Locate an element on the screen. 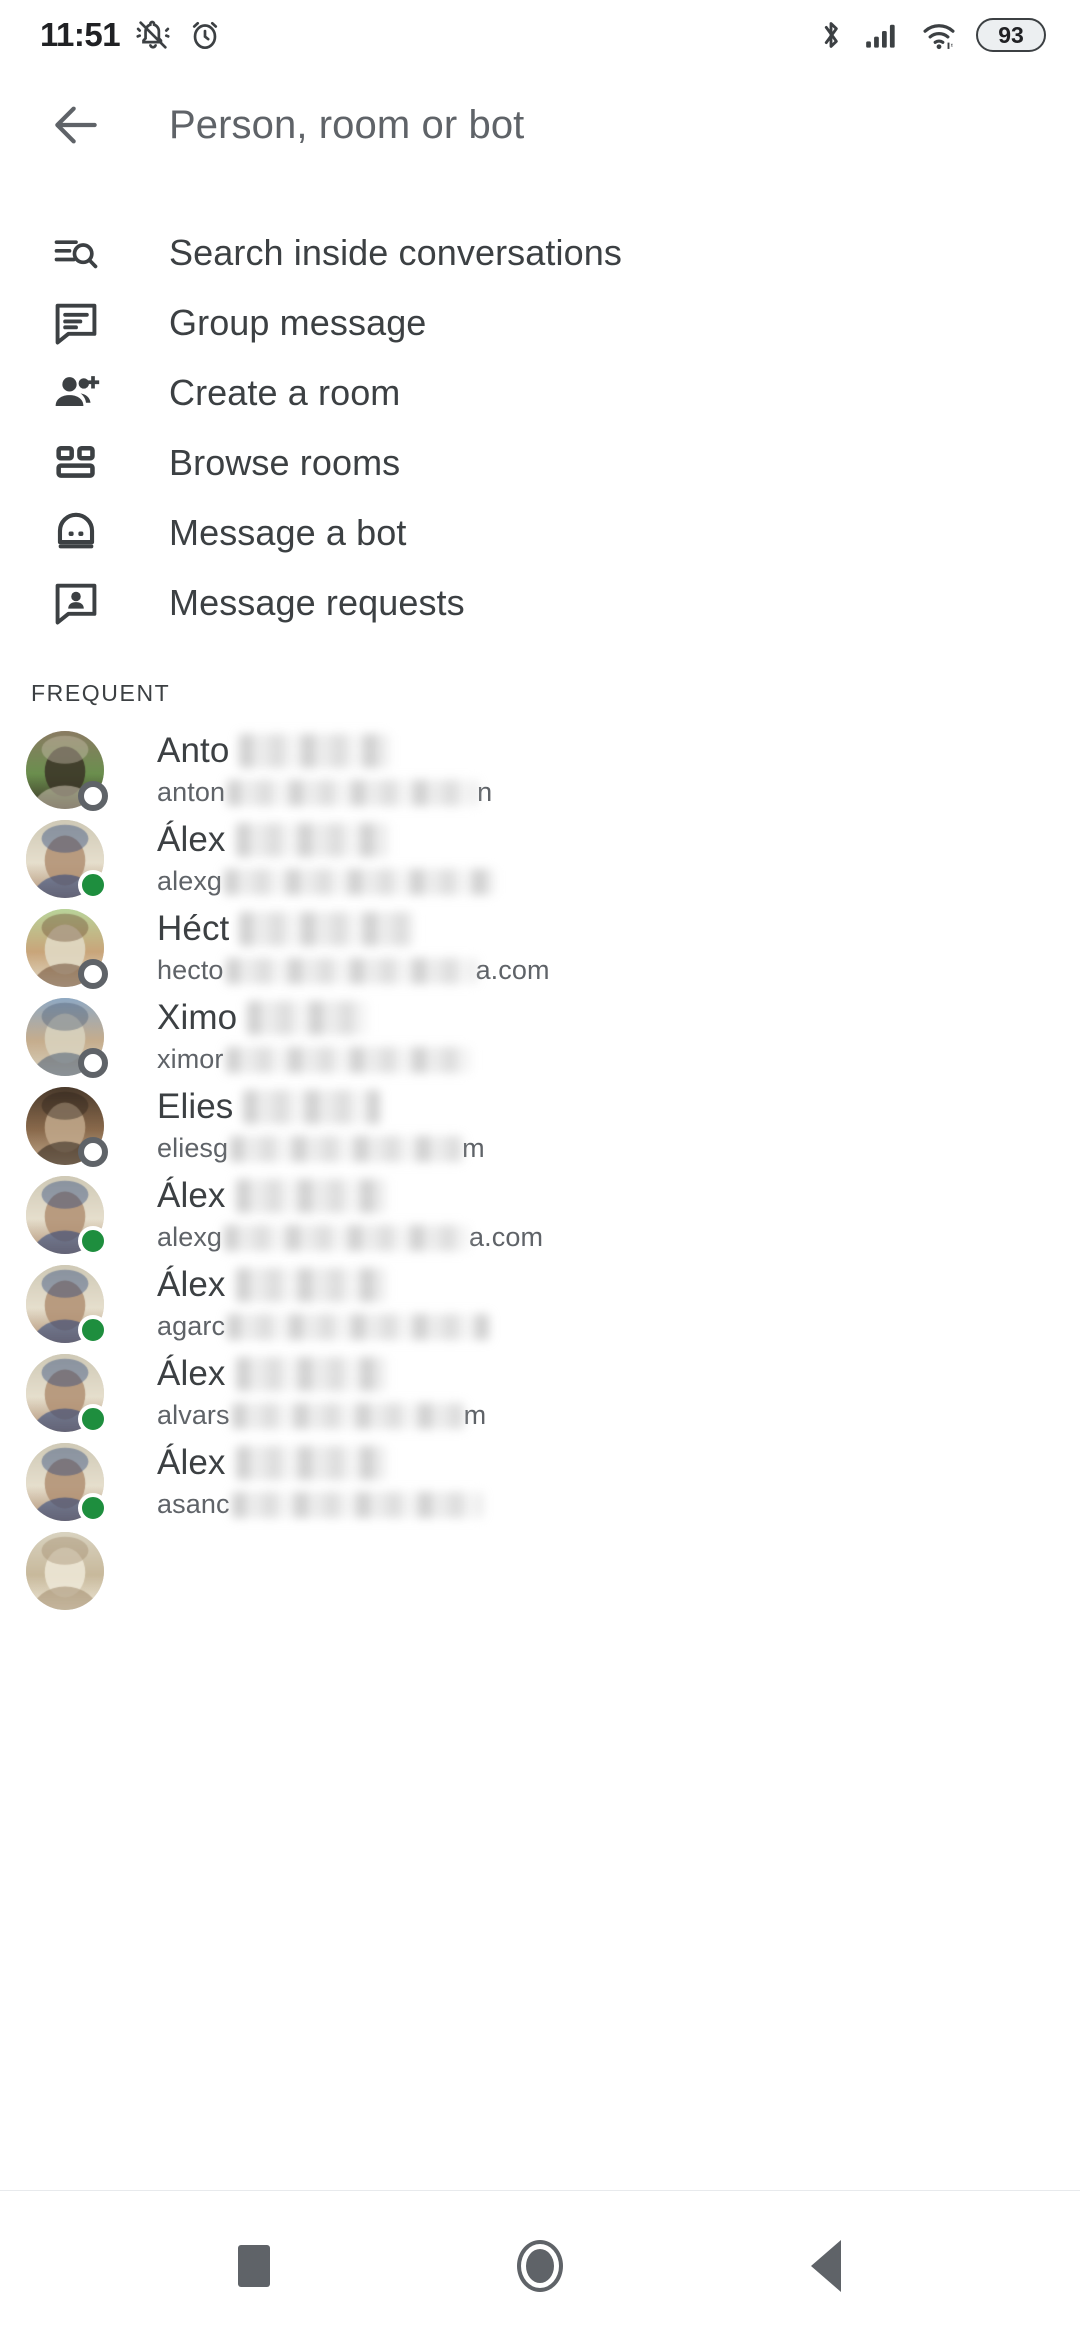 The width and height of the screenshot is (1080, 2340). contact-row: Anto anton n is located at coordinates (540, 769).